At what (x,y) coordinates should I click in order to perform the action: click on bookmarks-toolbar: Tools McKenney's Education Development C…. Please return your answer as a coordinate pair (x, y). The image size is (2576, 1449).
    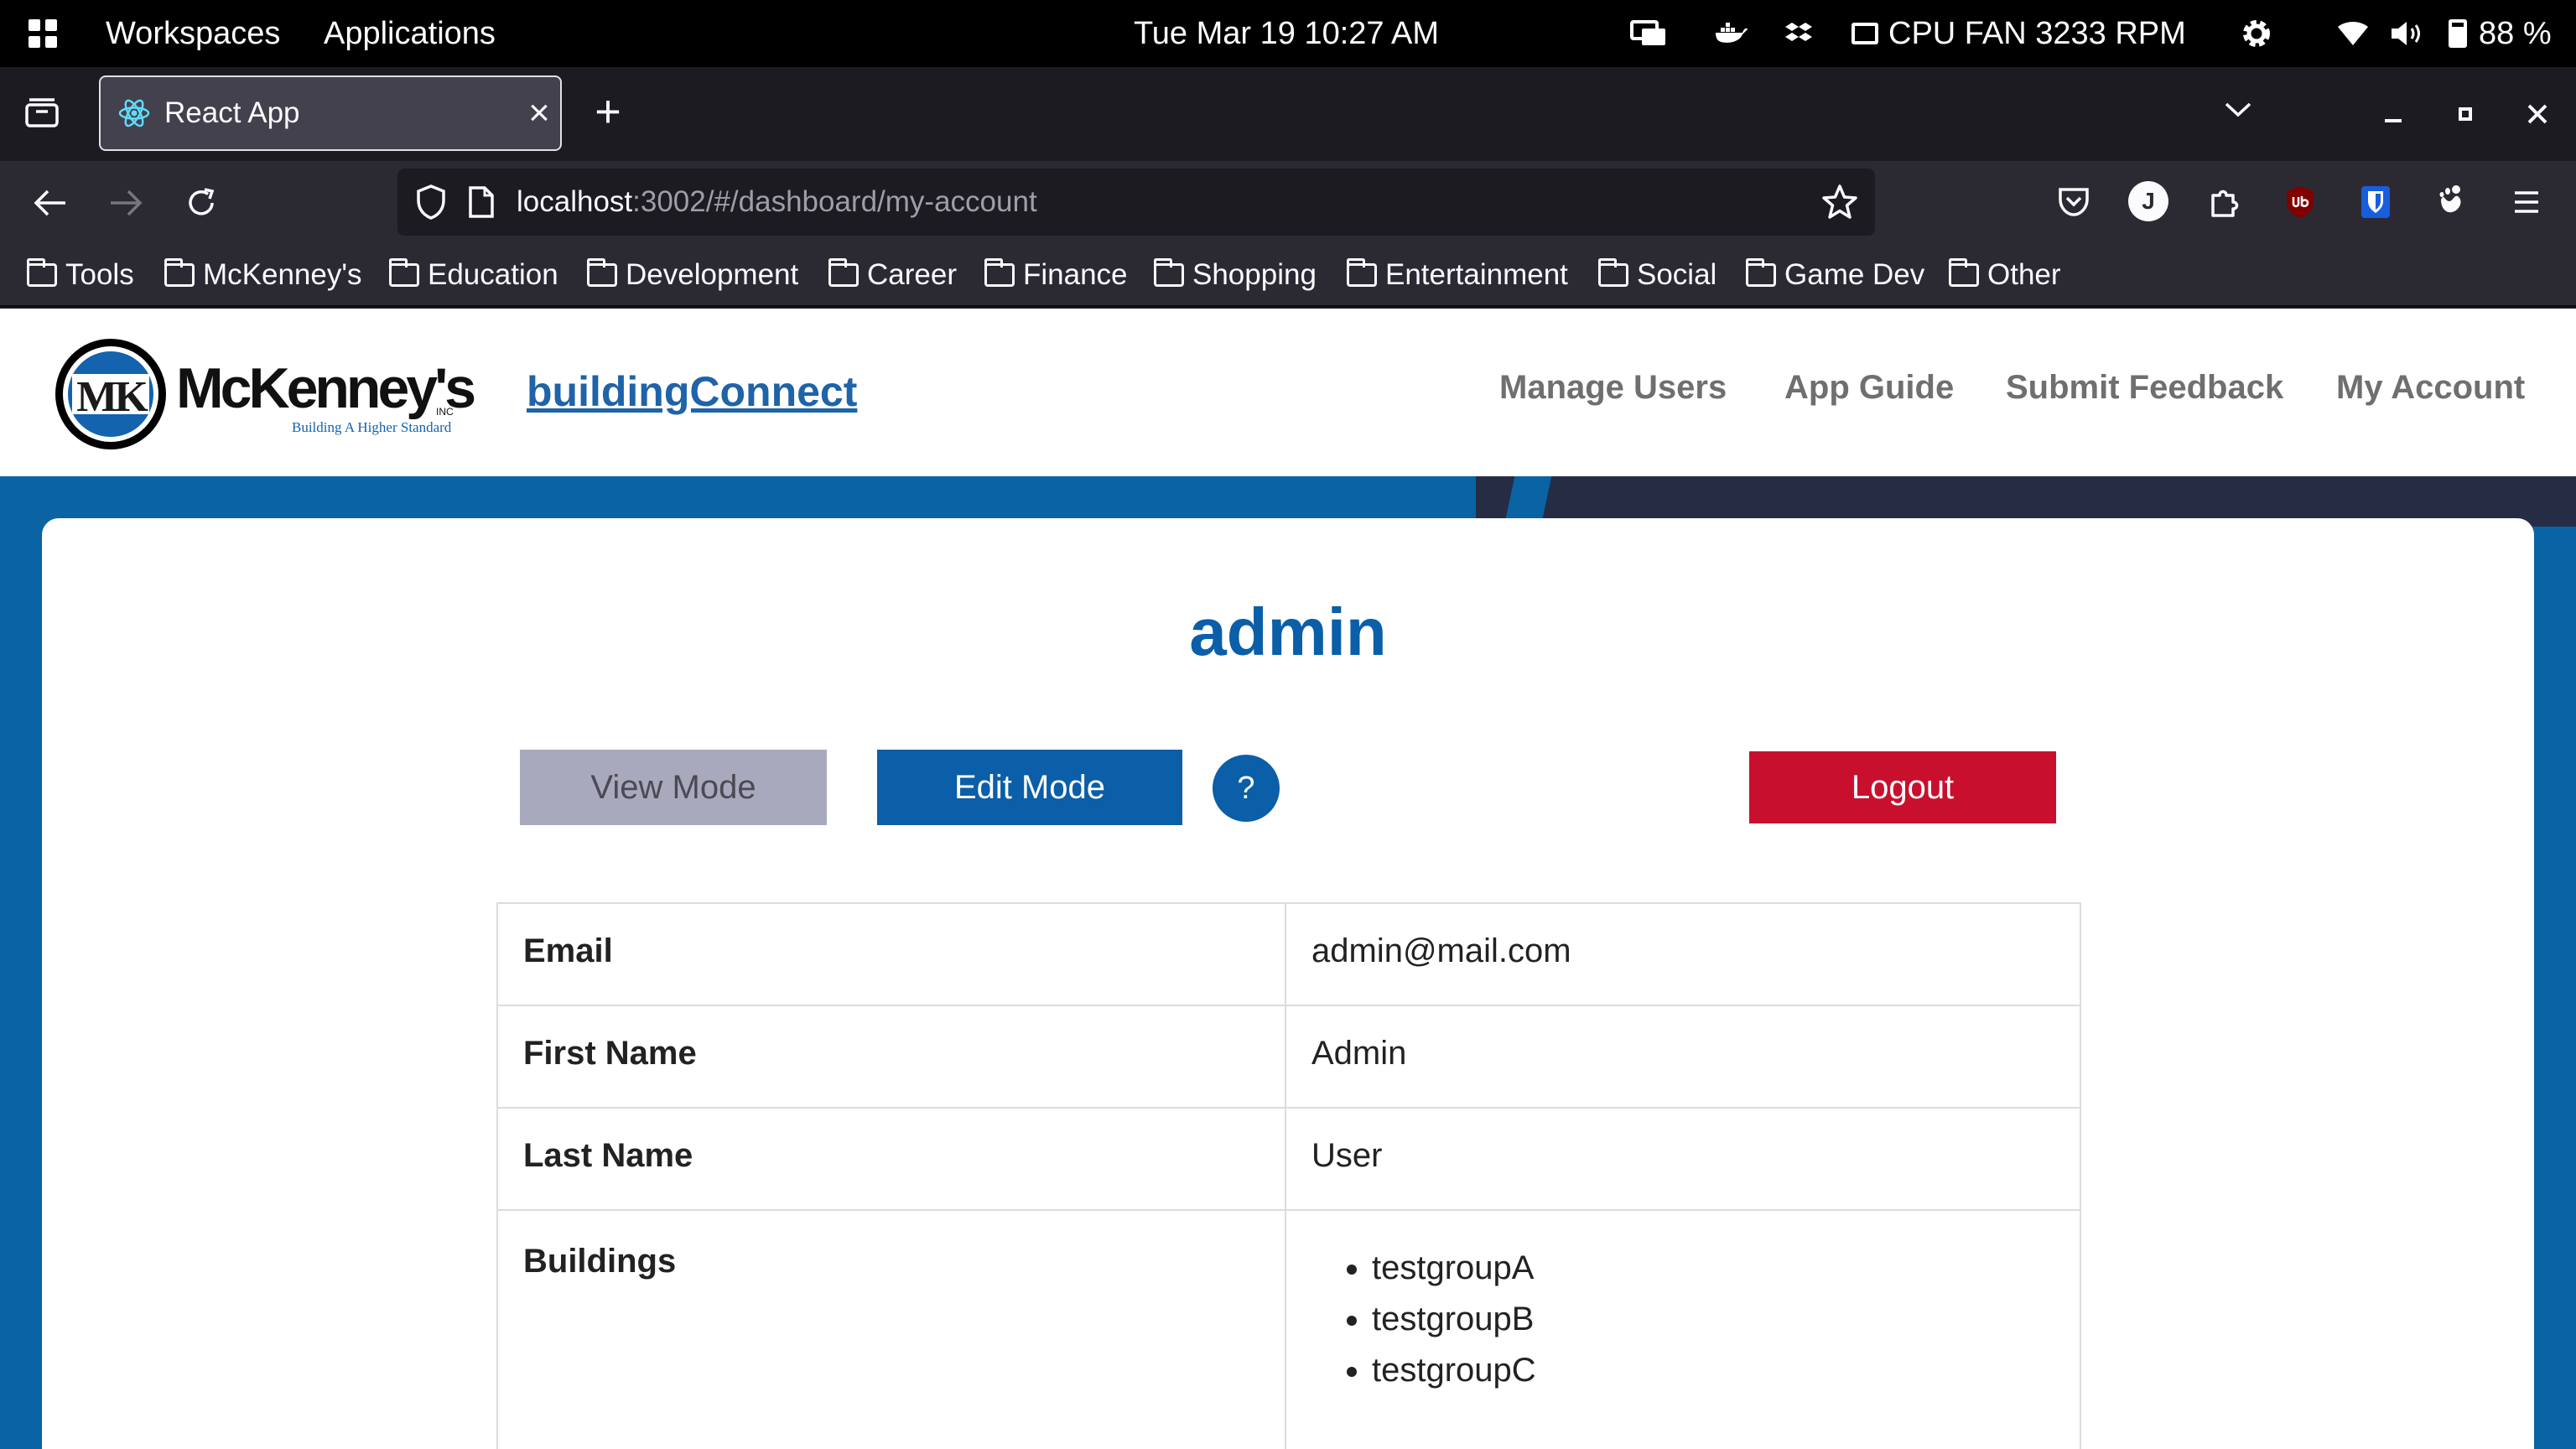
    Looking at the image, I should click on (1288, 275).